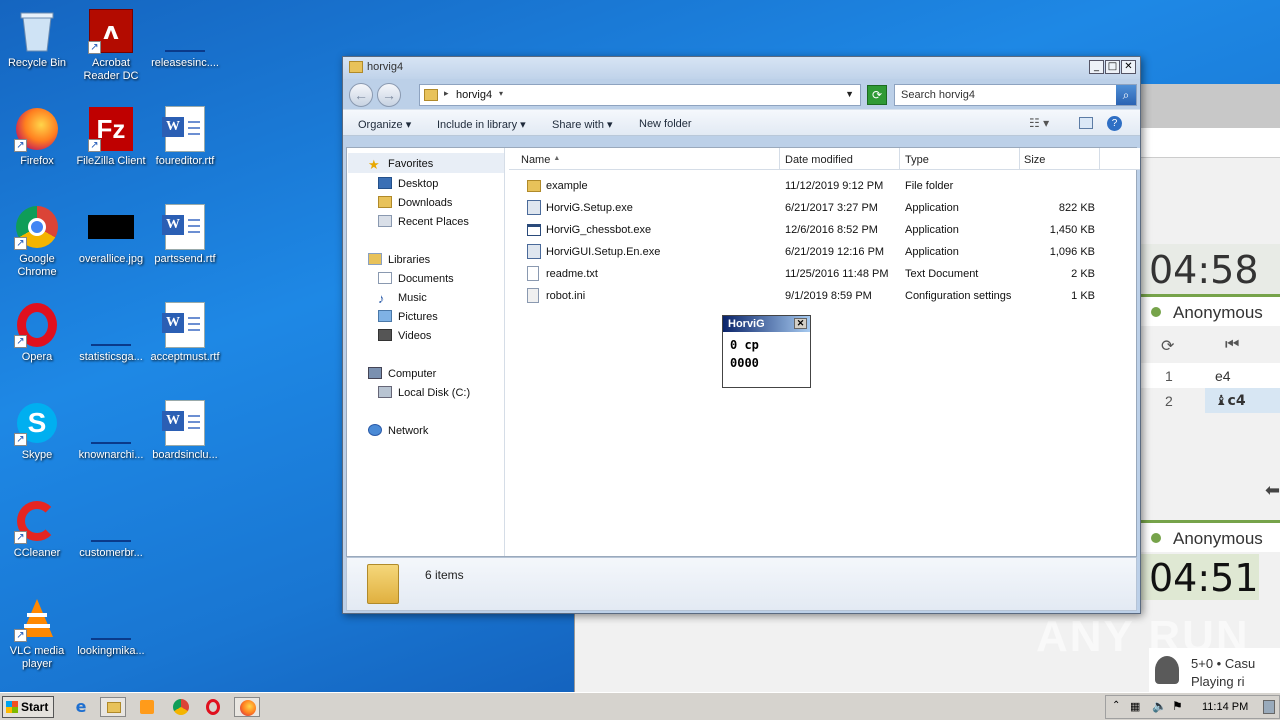 This screenshot has width=1280, height=720. What do you see at coordinates (665, 124) in the screenshot?
I see `new-folder-button: New folder` at bounding box center [665, 124].